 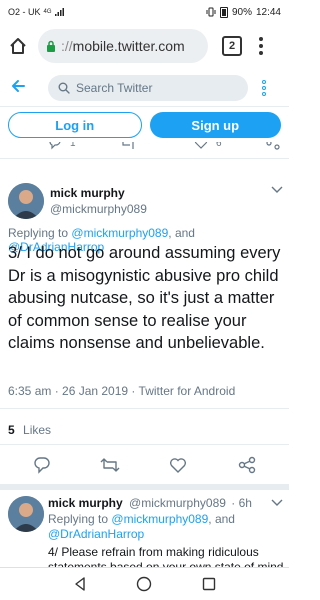 I want to click on url-bar: ://mobile.twitter.com, so click(x=123, y=46).